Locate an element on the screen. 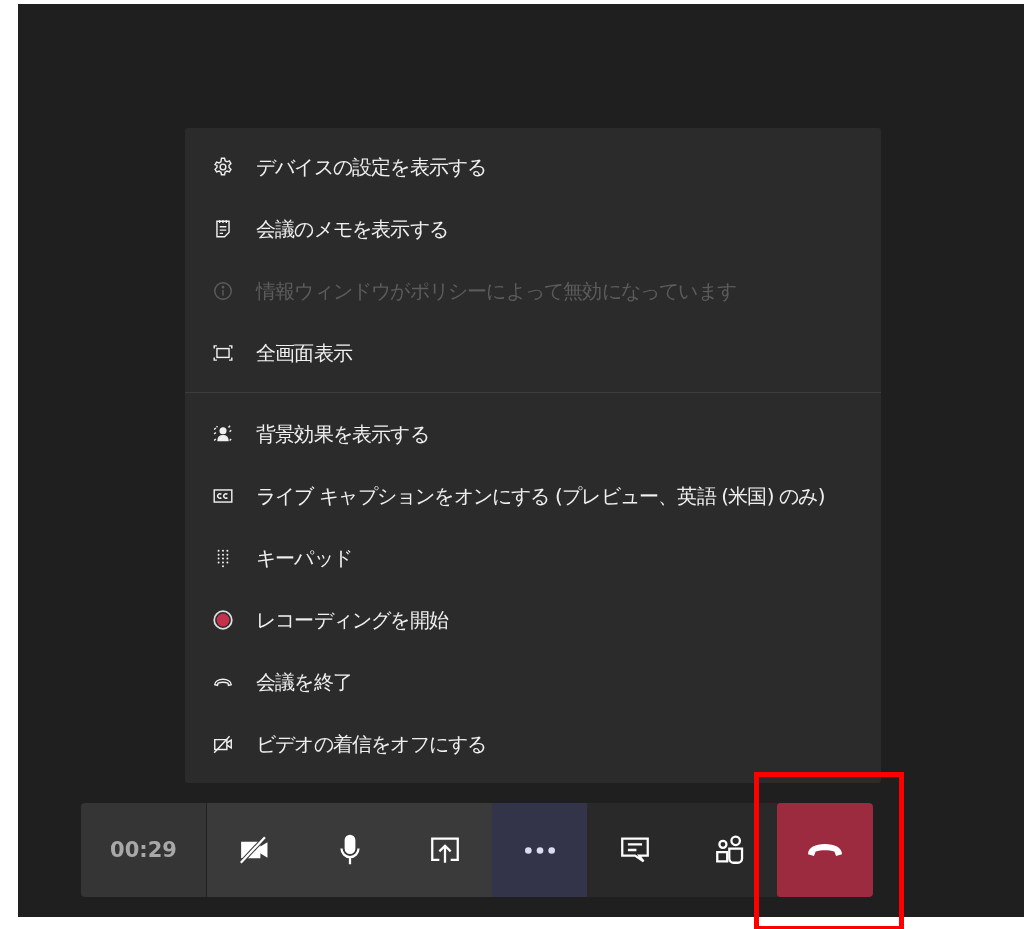 The width and height of the screenshot is (1032, 929). gear-icon is located at coordinates (223, 167).